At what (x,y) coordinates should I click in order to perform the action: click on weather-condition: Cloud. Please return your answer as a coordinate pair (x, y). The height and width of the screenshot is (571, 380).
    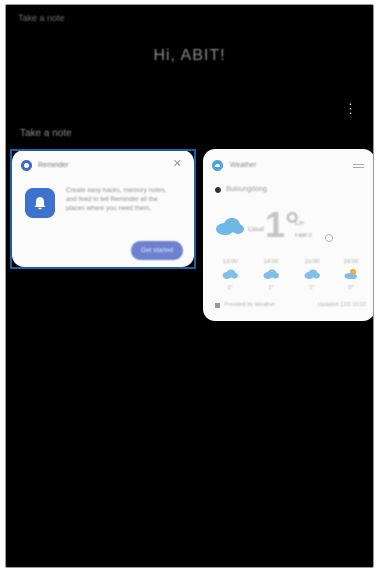
    Looking at the image, I should click on (256, 230).